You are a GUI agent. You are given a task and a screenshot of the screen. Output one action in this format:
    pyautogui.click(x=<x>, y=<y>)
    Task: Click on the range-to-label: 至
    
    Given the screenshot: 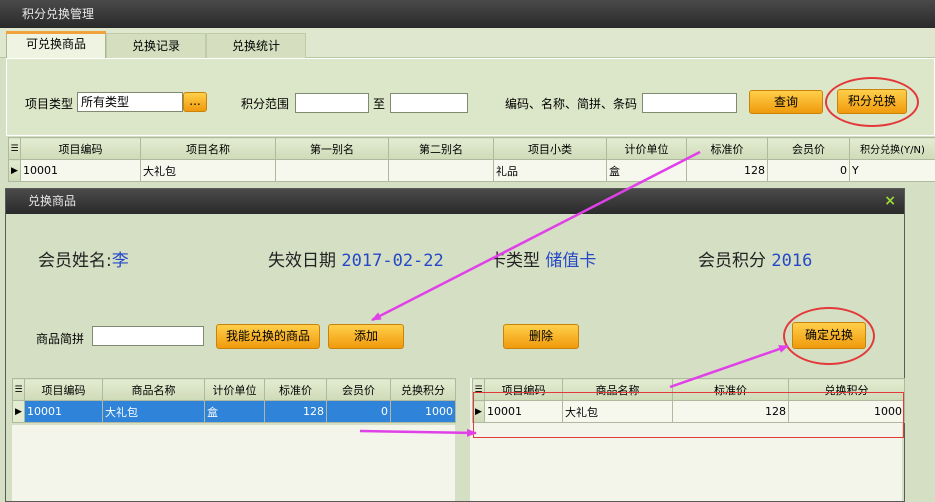 What is the action you would take?
    pyautogui.click(x=379, y=104)
    